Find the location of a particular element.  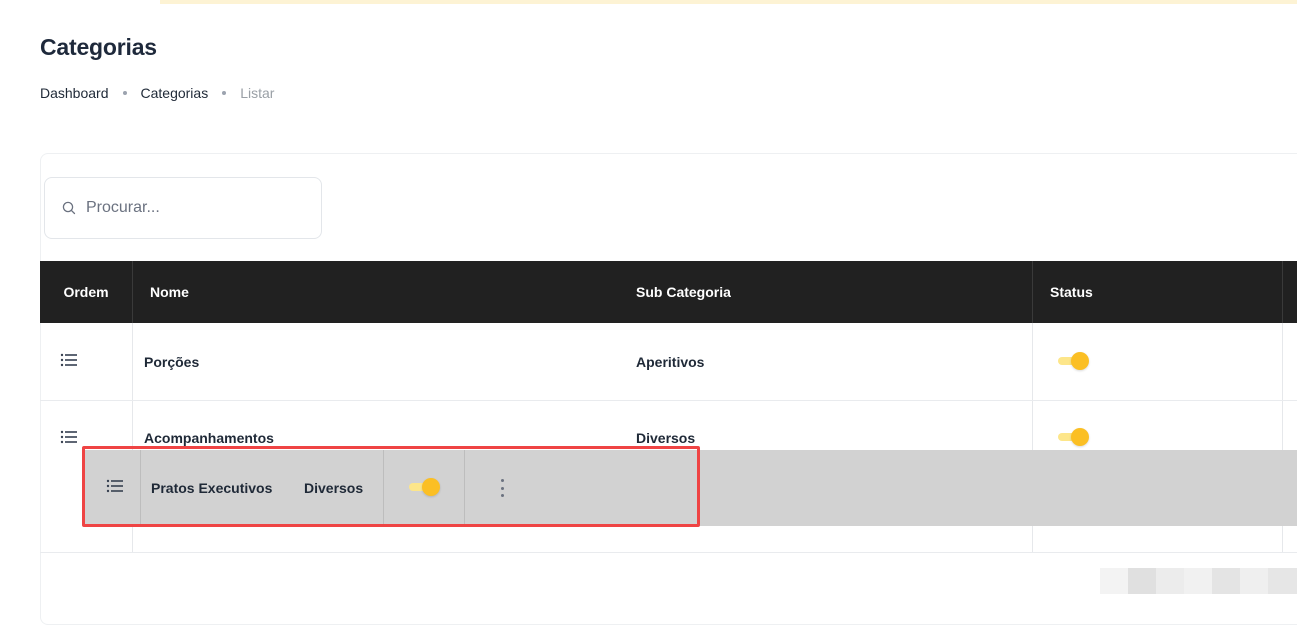

cell-nome: Porções is located at coordinates (172, 362).